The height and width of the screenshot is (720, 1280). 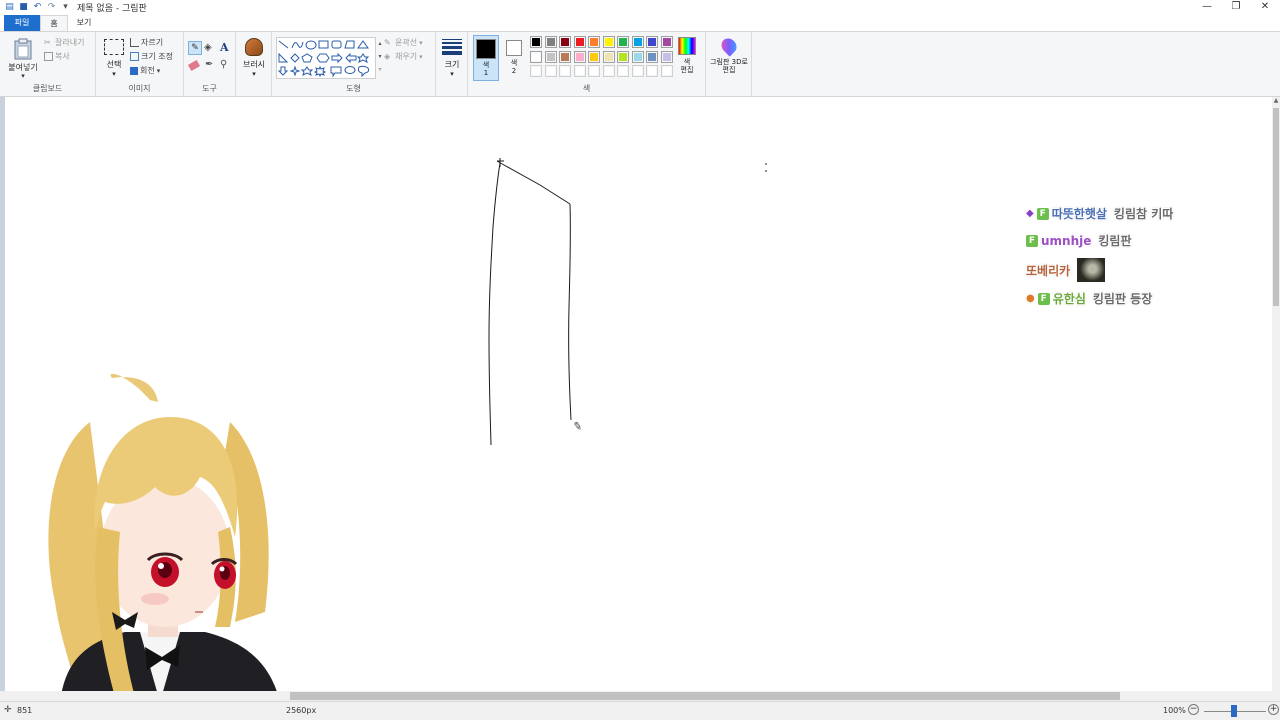 What do you see at coordinates (1276, 100) in the screenshot?
I see `scroll-up-icon: ▲` at bounding box center [1276, 100].